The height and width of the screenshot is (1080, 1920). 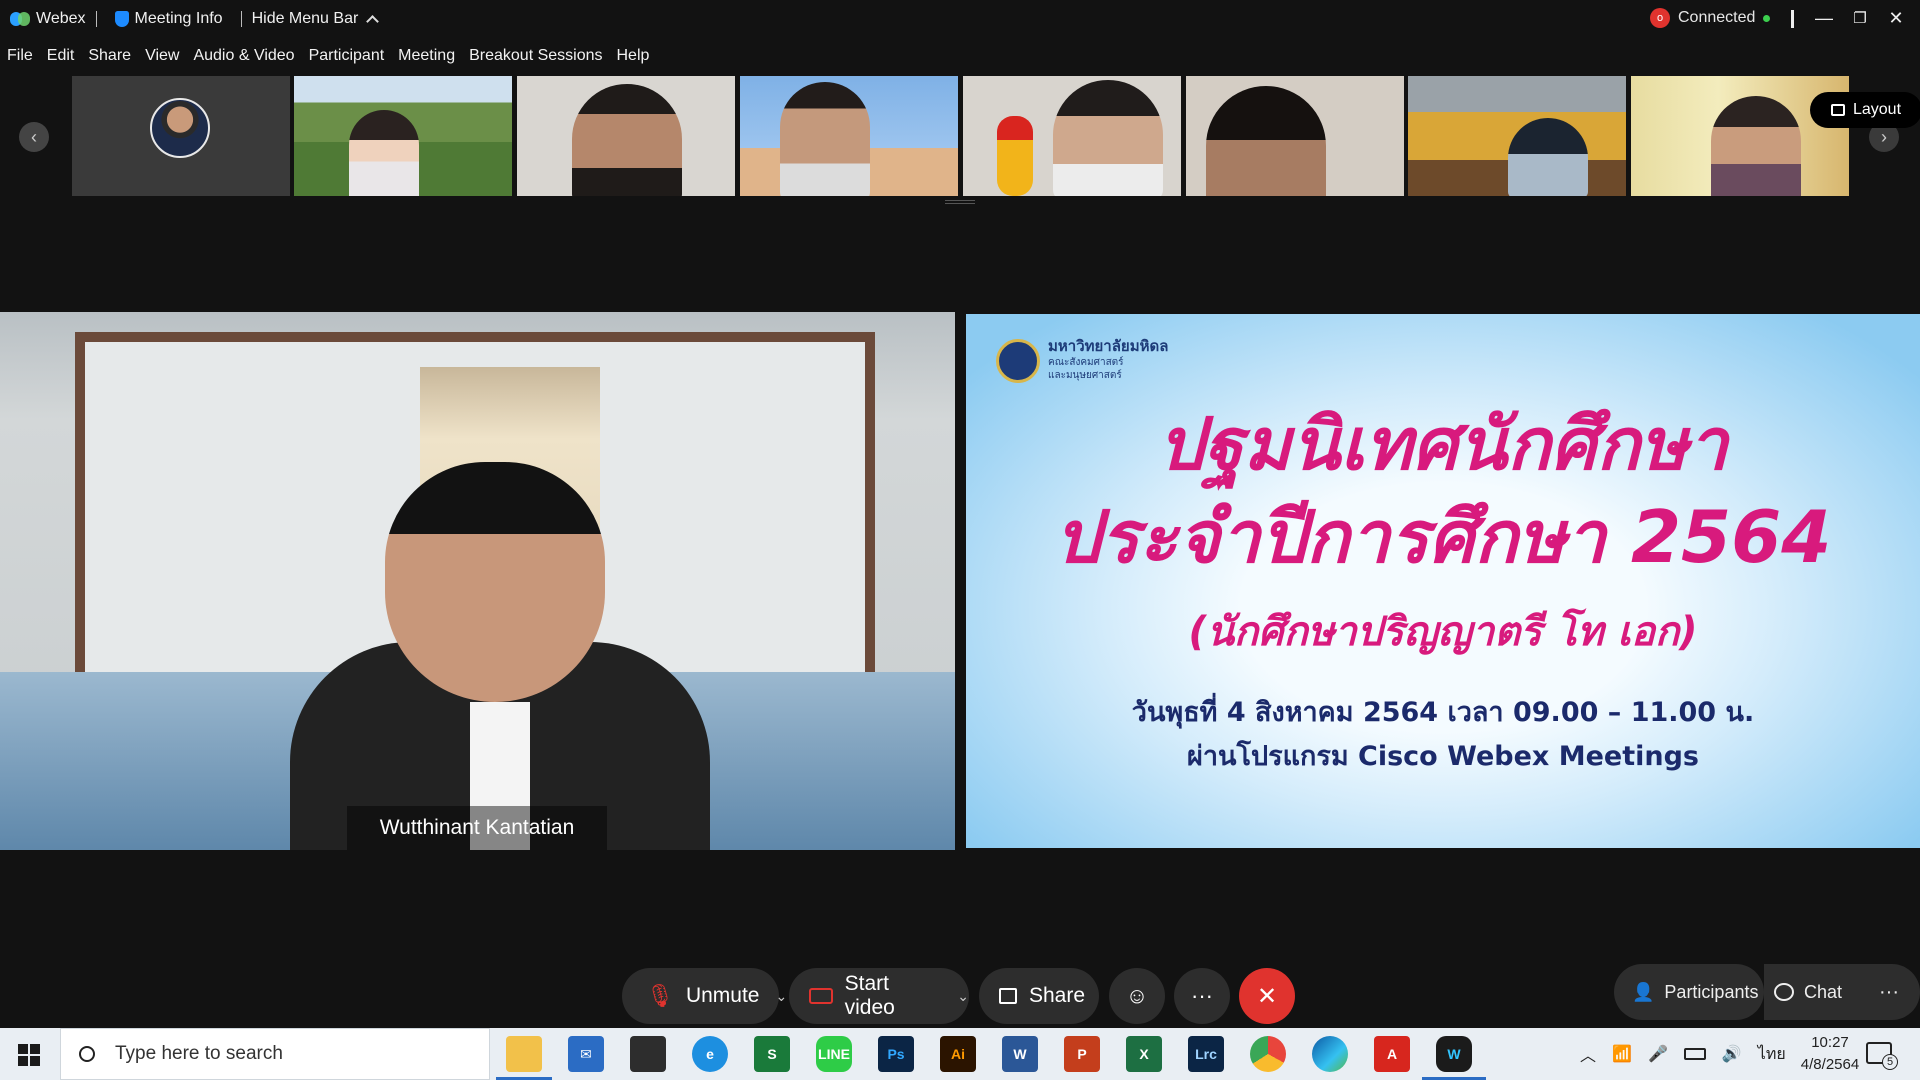 I want to click on filmstrip-resize-handle, so click(x=960, y=202).